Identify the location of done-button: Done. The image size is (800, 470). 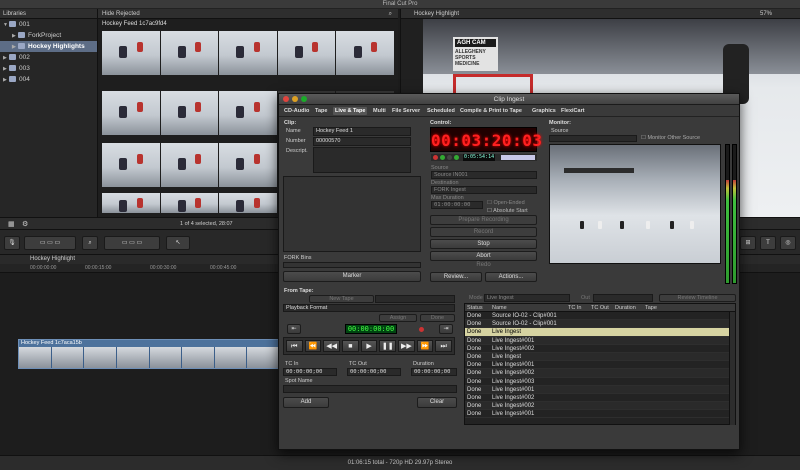
(437, 318).